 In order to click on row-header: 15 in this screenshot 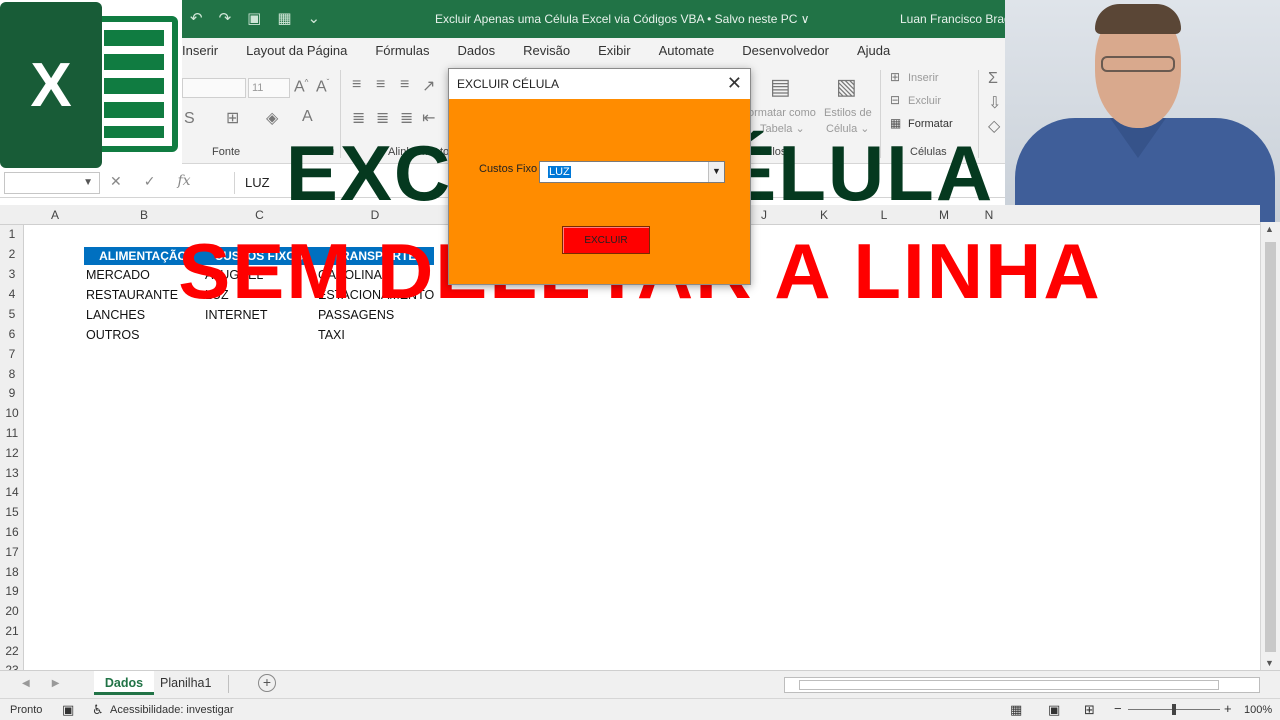, I will do `click(12, 512)`.